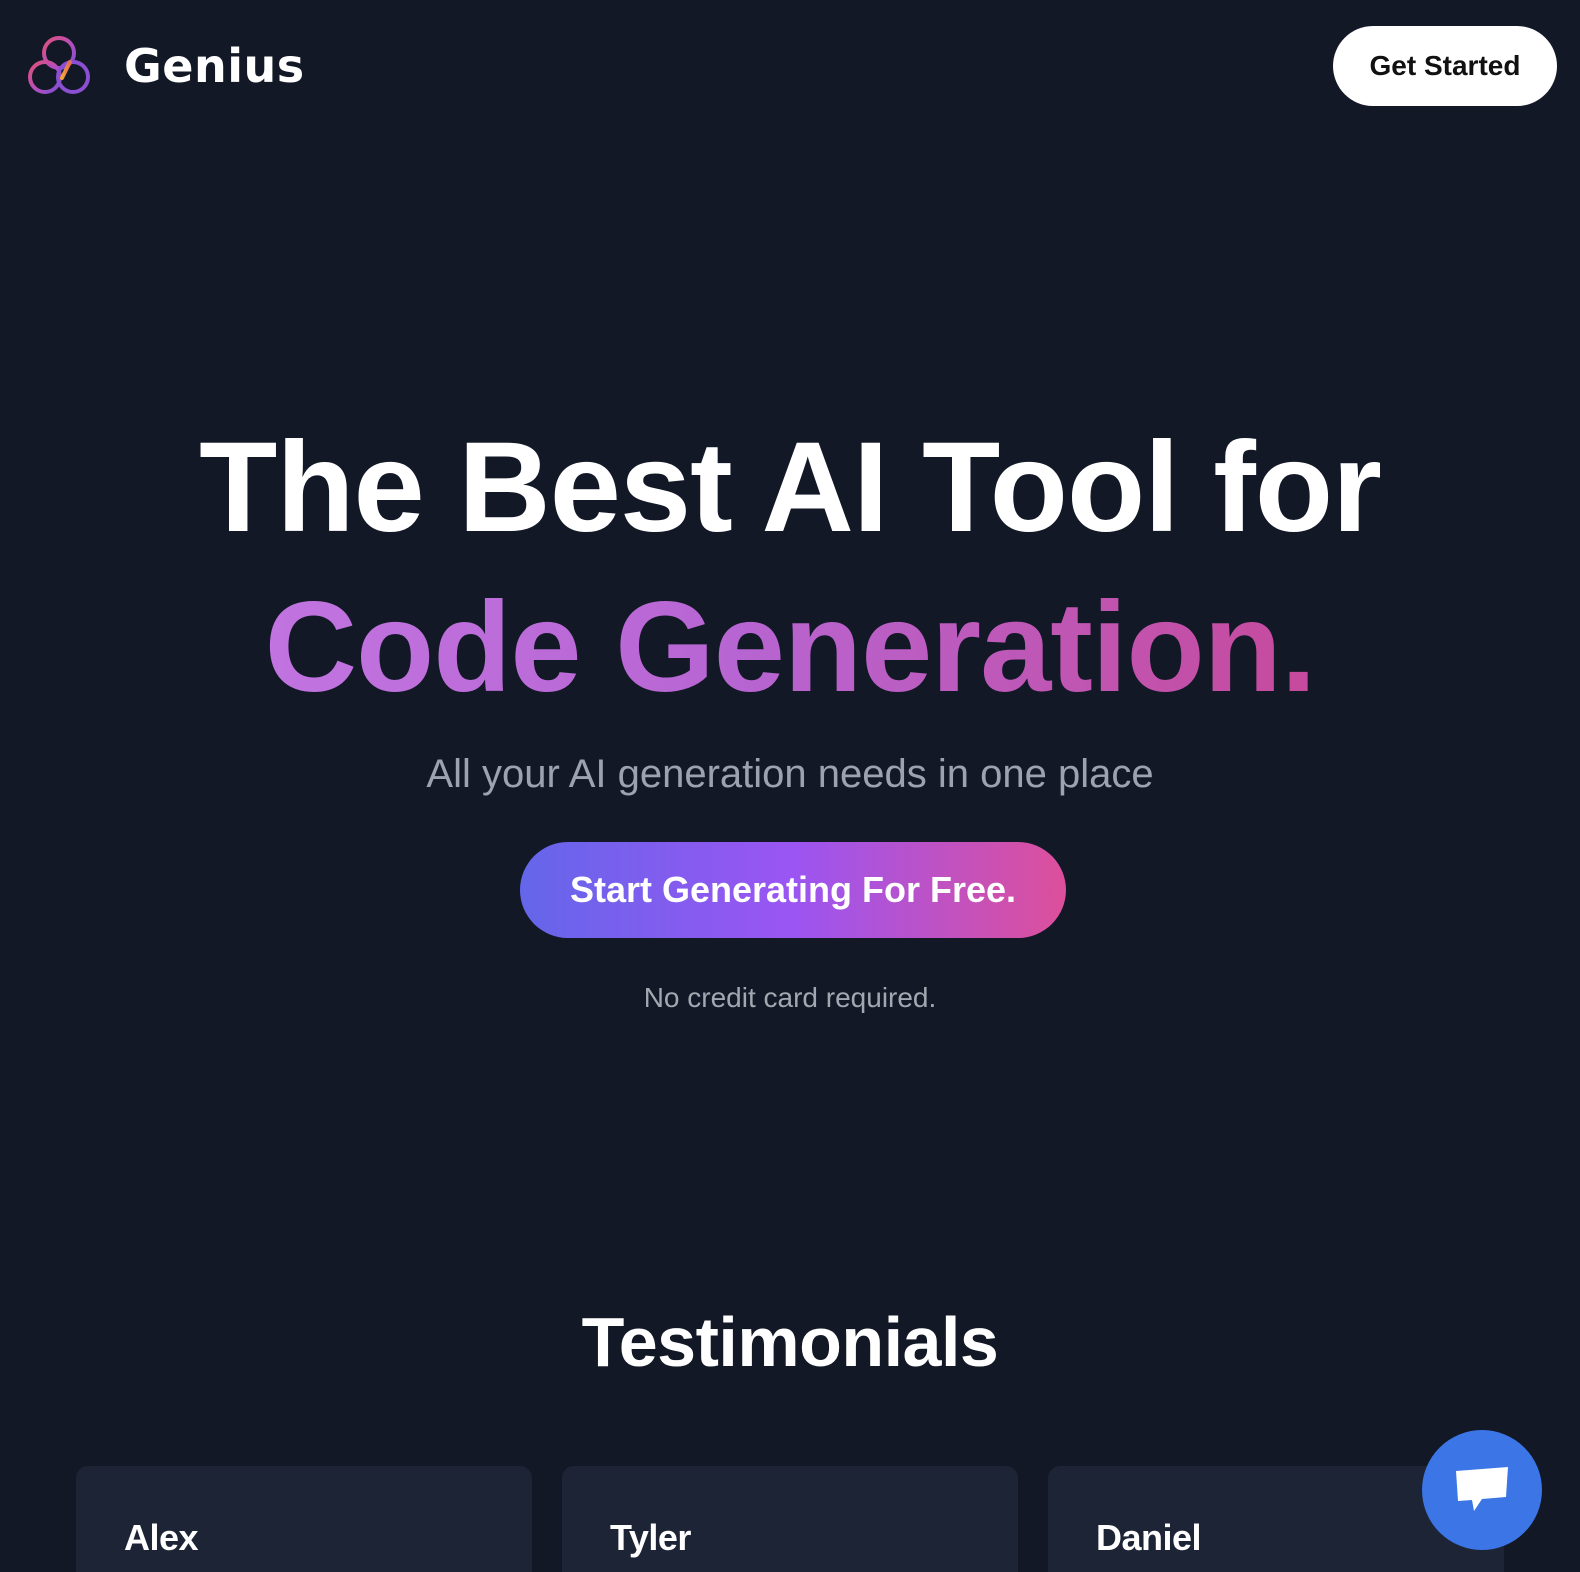 This screenshot has height=1572, width=1580. I want to click on testimonial-author: Alex, so click(161, 1537).